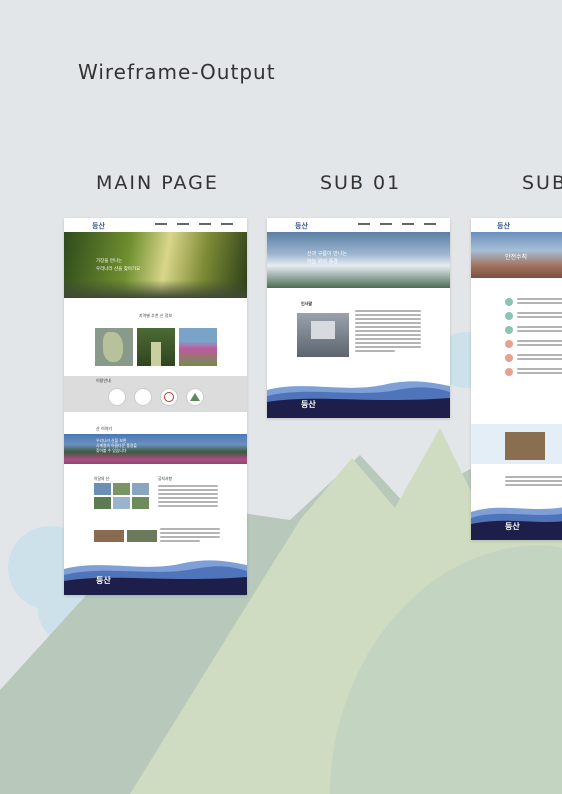 This screenshot has width=562, height=794. Describe the element at coordinates (516, 379) in the screenshot. I see `sub02-page-preview: 등산 안전수칙 등산` at that location.